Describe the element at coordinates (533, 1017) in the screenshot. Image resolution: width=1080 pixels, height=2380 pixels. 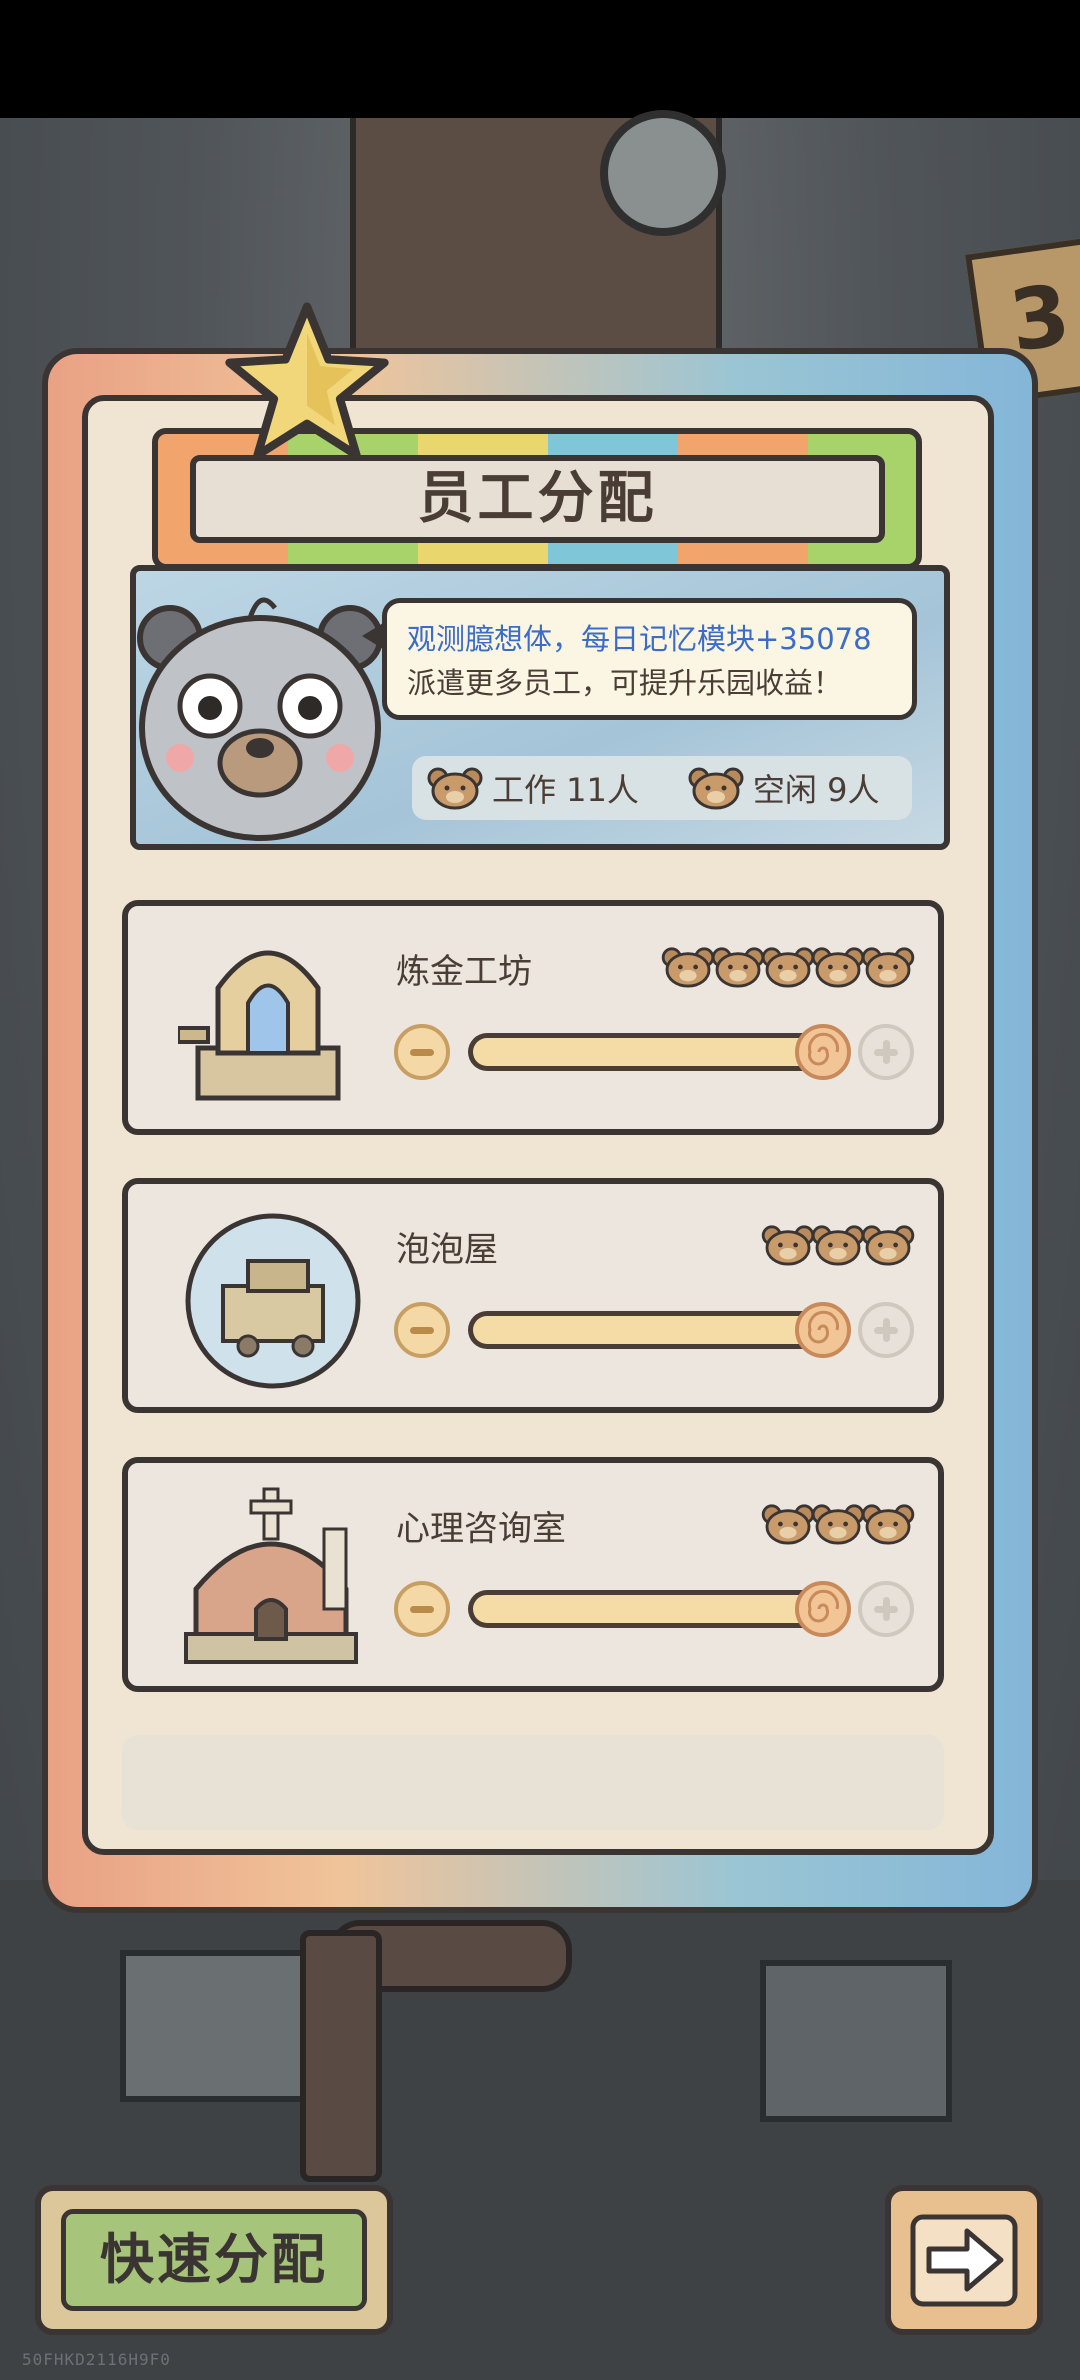
I see `building-row: 炼金工坊` at that location.